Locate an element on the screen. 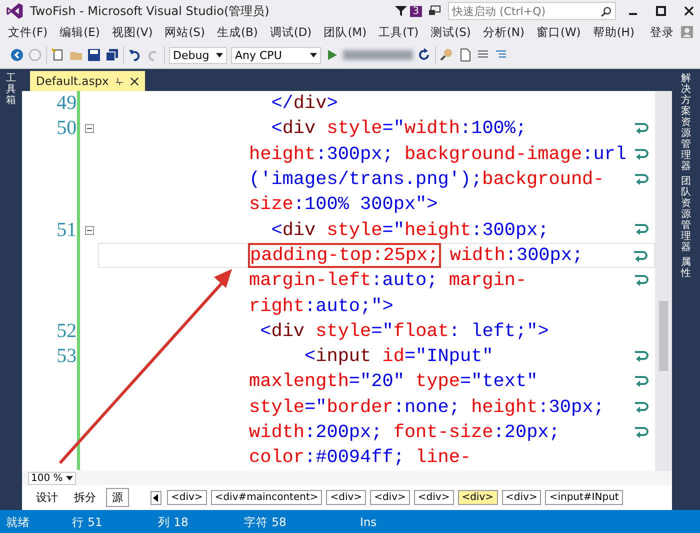 This screenshot has width=700, height=533. menu-item: 窗口(W) is located at coordinates (558, 32).